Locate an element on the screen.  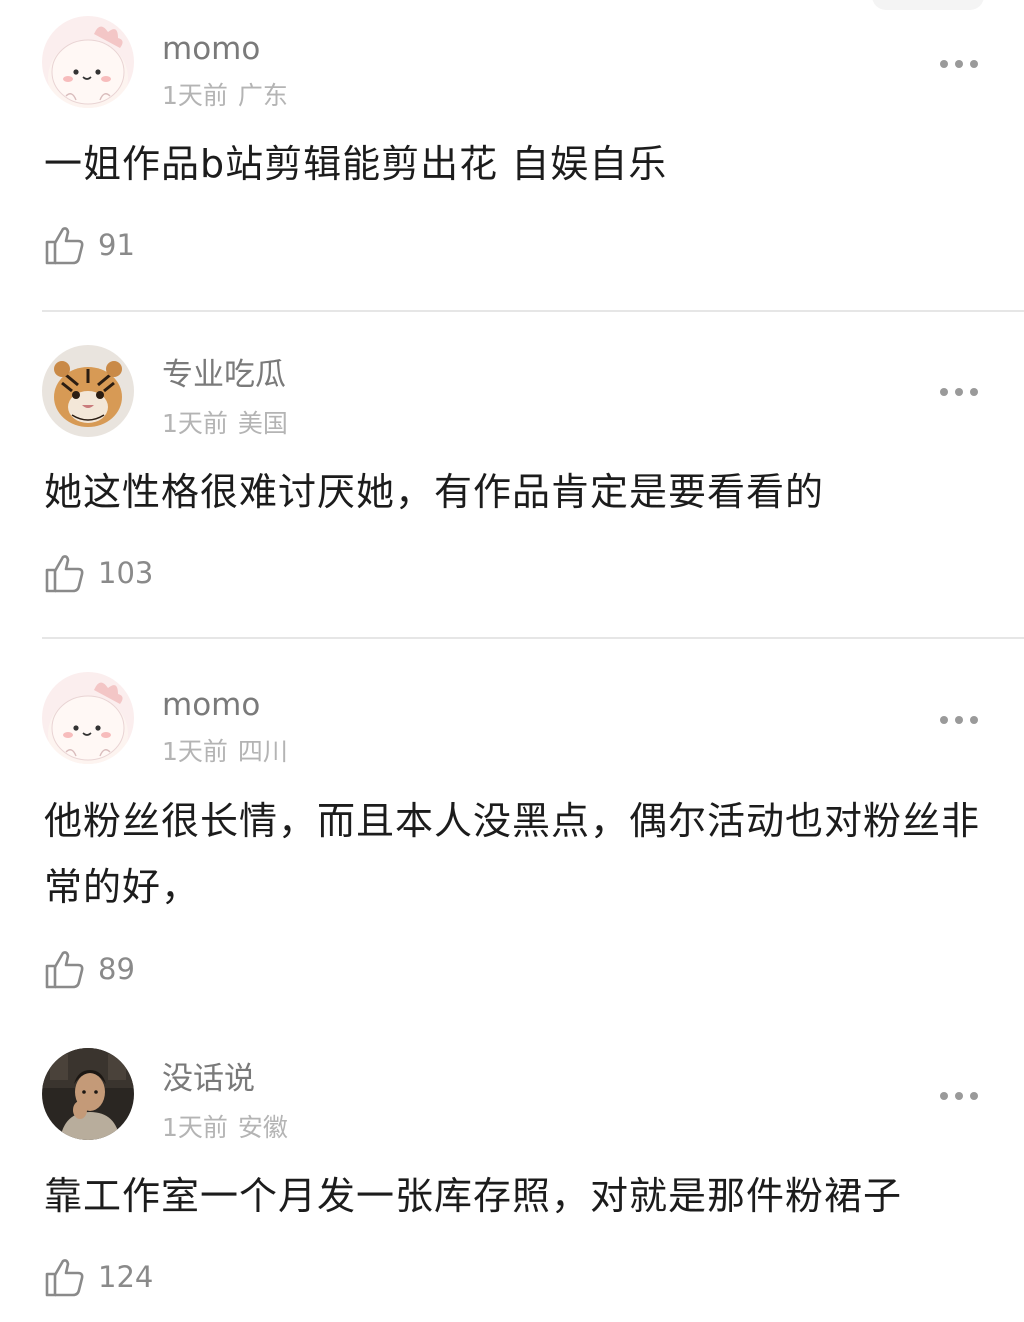
username: 没话说 is located at coordinates (208, 1079).